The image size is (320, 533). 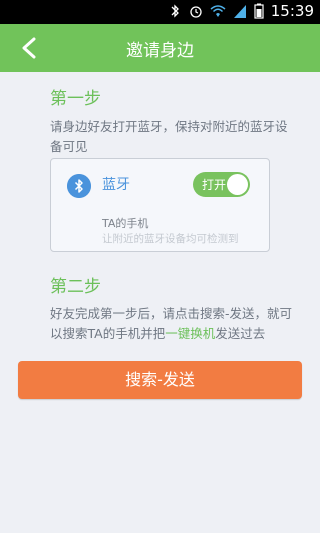 What do you see at coordinates (160, 380) in the screenshot?
I see `search-send-button: 搜索-发送` at bounding box center [160, 380].